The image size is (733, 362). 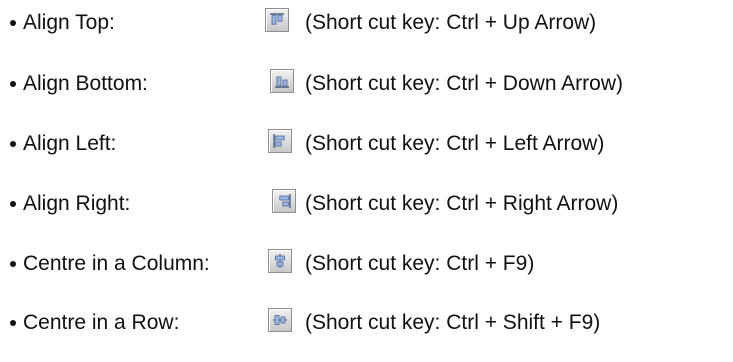 I want to click on shortcut-text: (Short cut key: Ctrl + Up Arrow), so click(x=451, y=22).